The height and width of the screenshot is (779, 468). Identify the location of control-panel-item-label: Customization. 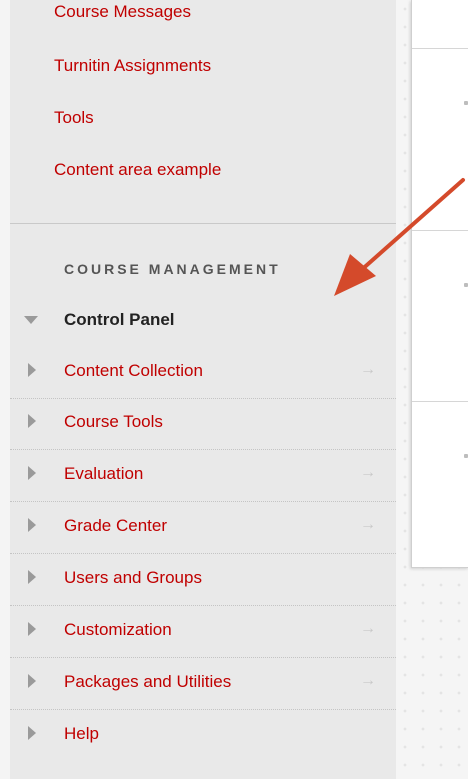
(118, 630).